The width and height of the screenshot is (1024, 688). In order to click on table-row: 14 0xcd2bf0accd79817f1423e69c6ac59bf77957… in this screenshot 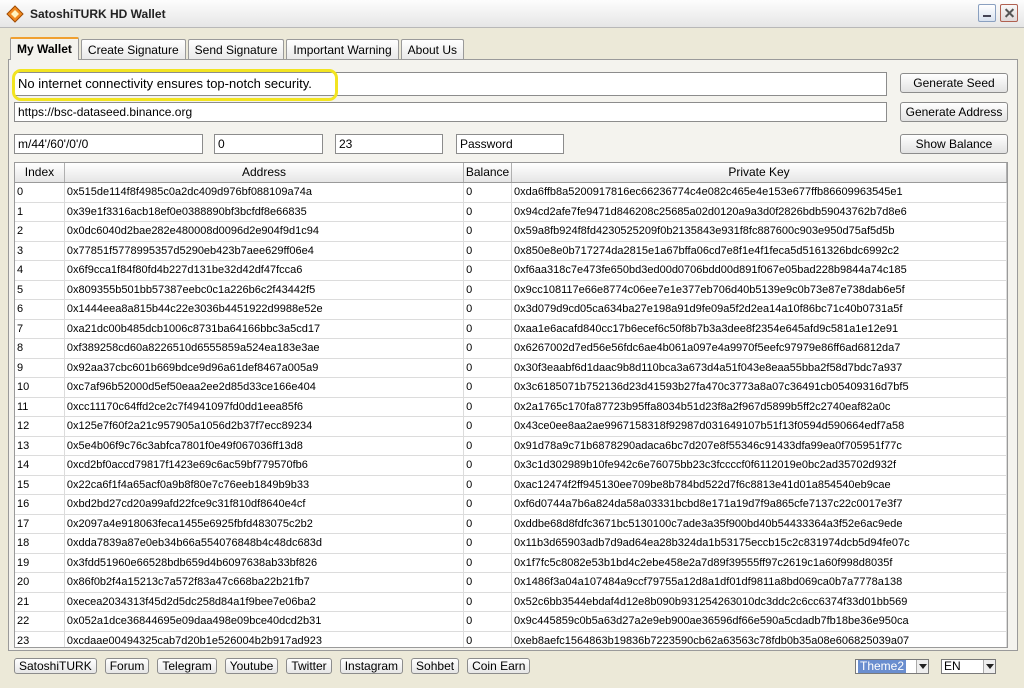, I will do `click(511, 466)`.